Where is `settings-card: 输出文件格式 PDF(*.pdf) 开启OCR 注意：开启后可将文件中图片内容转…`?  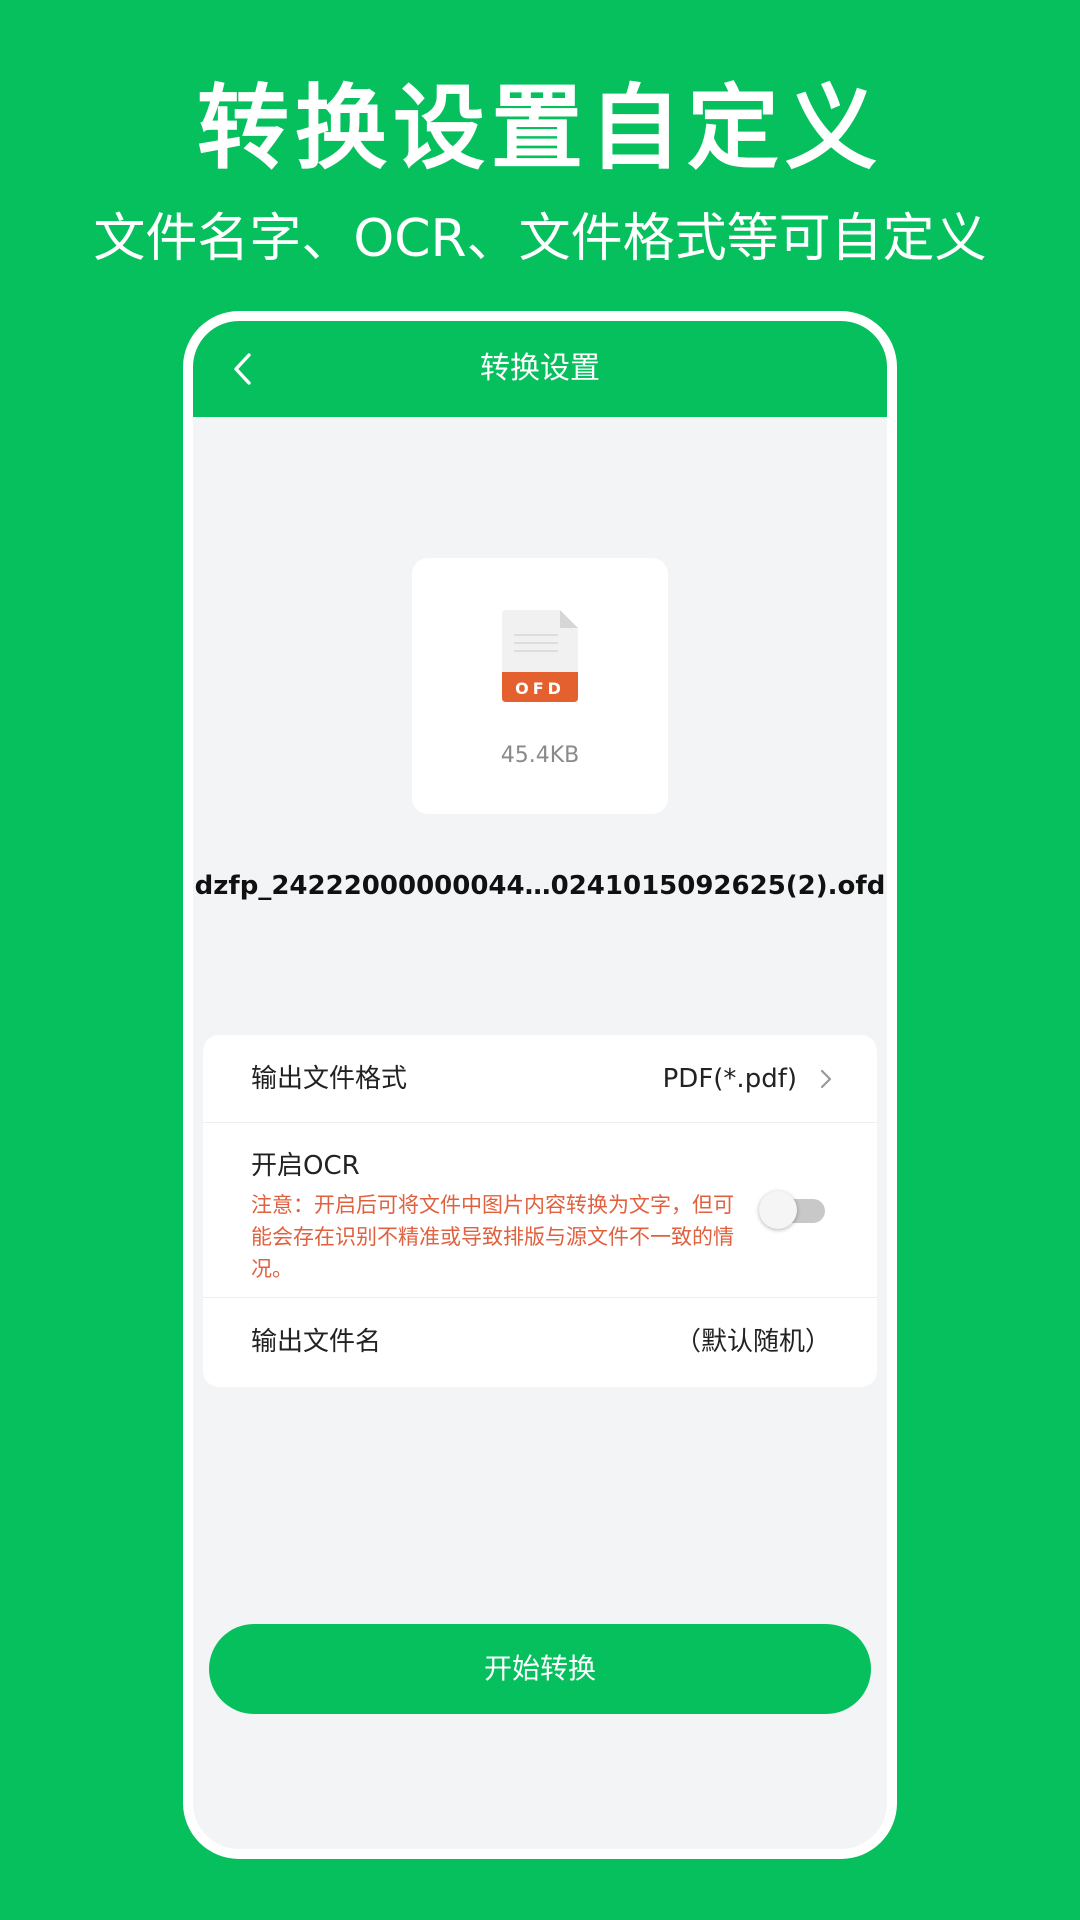 settings-card: 输出文件格式 PDF(*.pdf) 开启OCR 注意：开启后可将文件中图片内容转… is located at coordinates (540, 1211).